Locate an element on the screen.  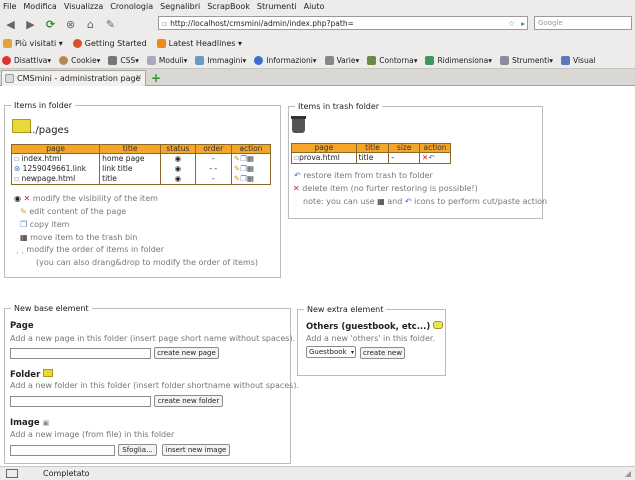
menu-visualizza: Visualizza is located at coordinates (83, 6).